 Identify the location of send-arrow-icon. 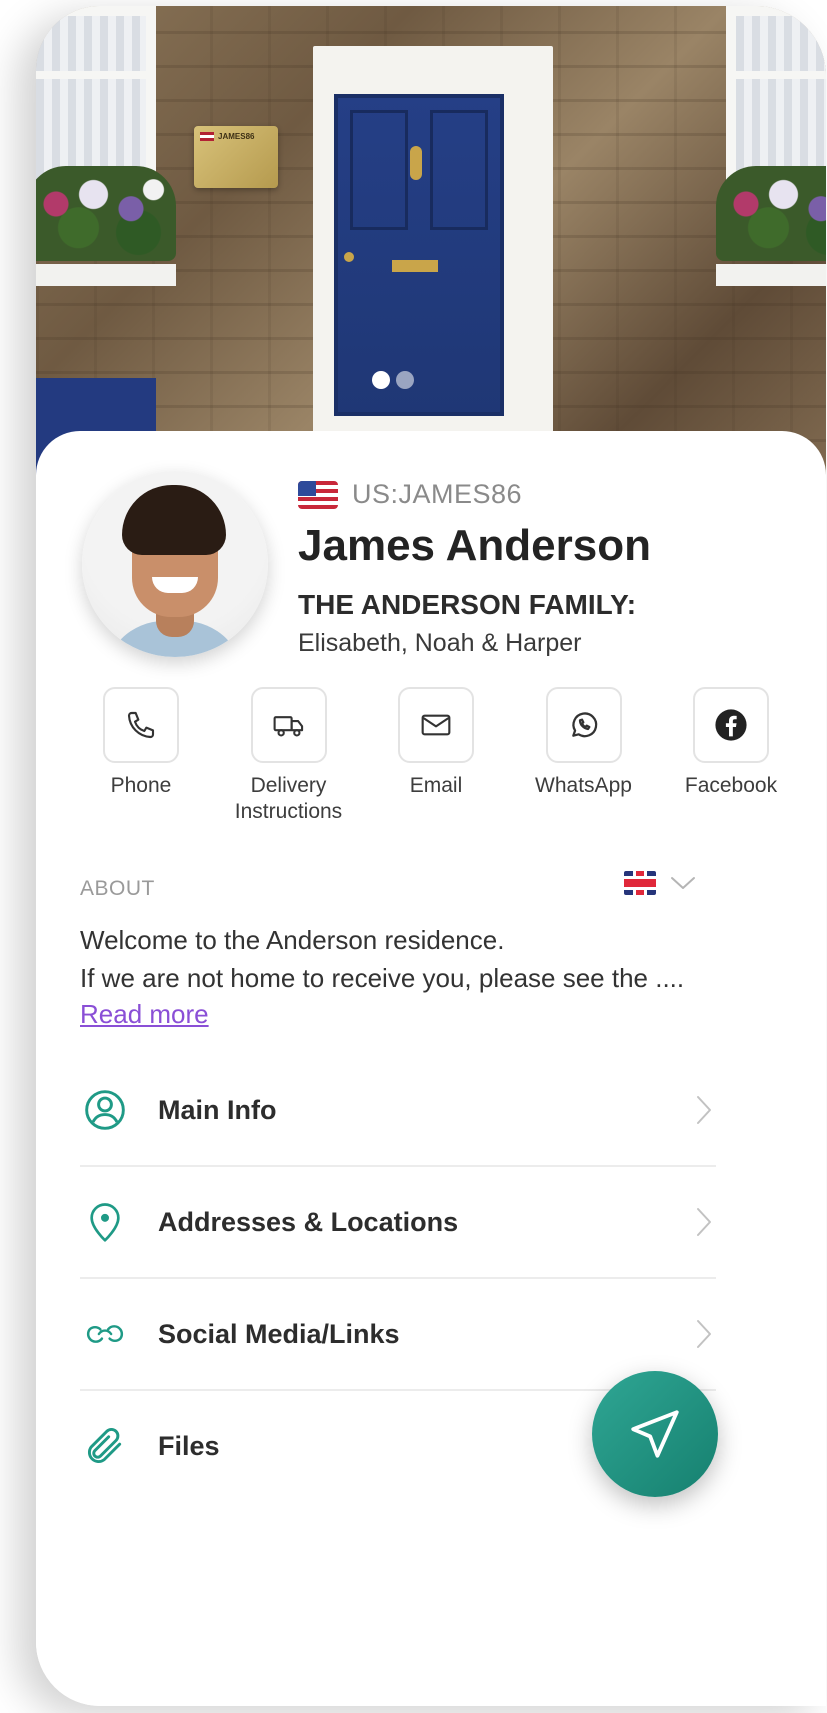
(655, 1434).